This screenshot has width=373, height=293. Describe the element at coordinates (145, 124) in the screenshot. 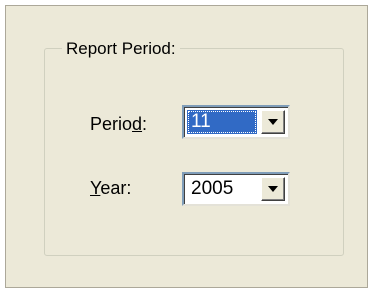

I see `period-label-suffix: :` at that location.